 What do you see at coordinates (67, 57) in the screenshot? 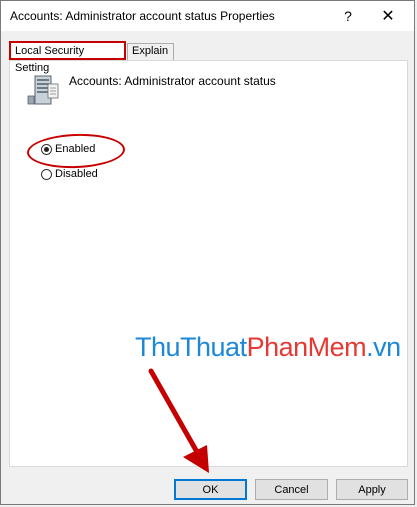
I see `tab-local-security-setting: Local Security Setting` at bounding box center [67, 57].